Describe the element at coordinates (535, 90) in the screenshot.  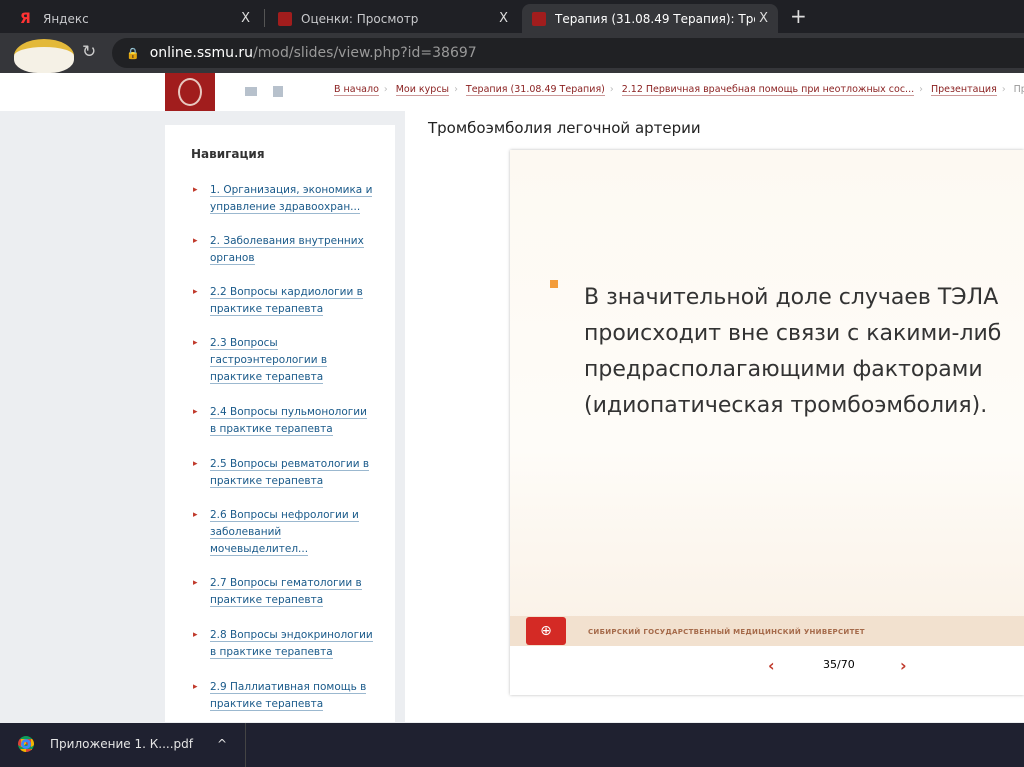
I see `crumb-course: Терапия (31.08.49 Терапия)` at that location.